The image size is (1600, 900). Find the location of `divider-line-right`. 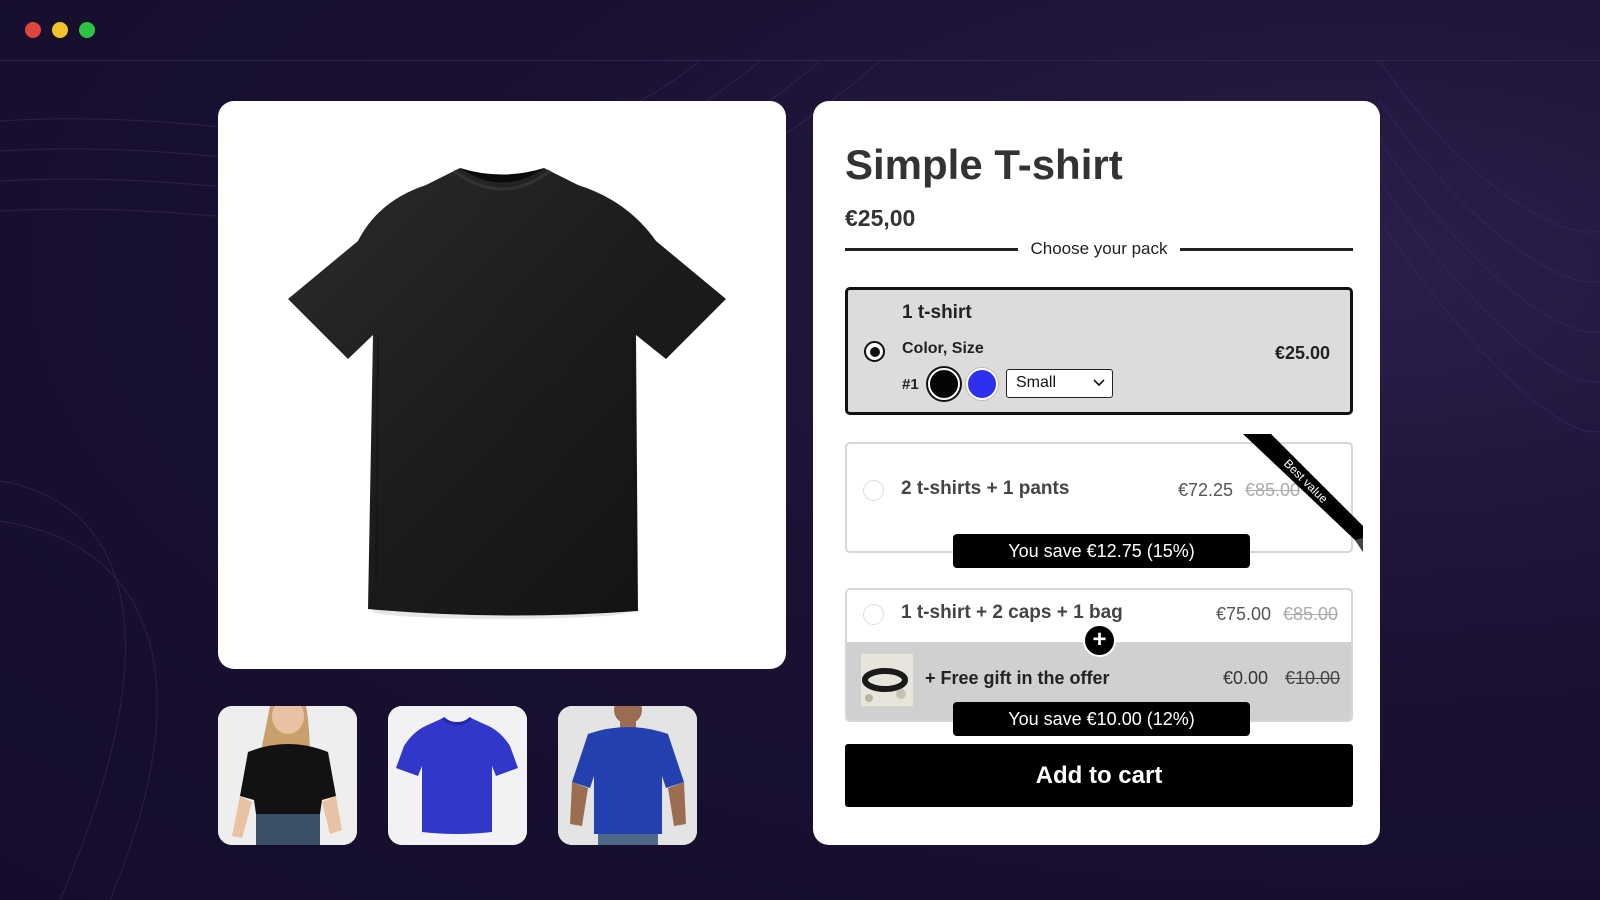

divider-line-right is located at coordinates (1266, 249).